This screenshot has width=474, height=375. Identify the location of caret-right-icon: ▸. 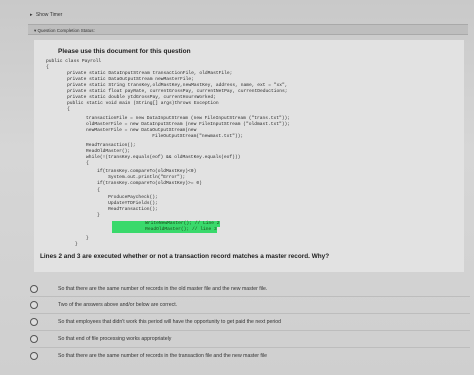
(31, 15).